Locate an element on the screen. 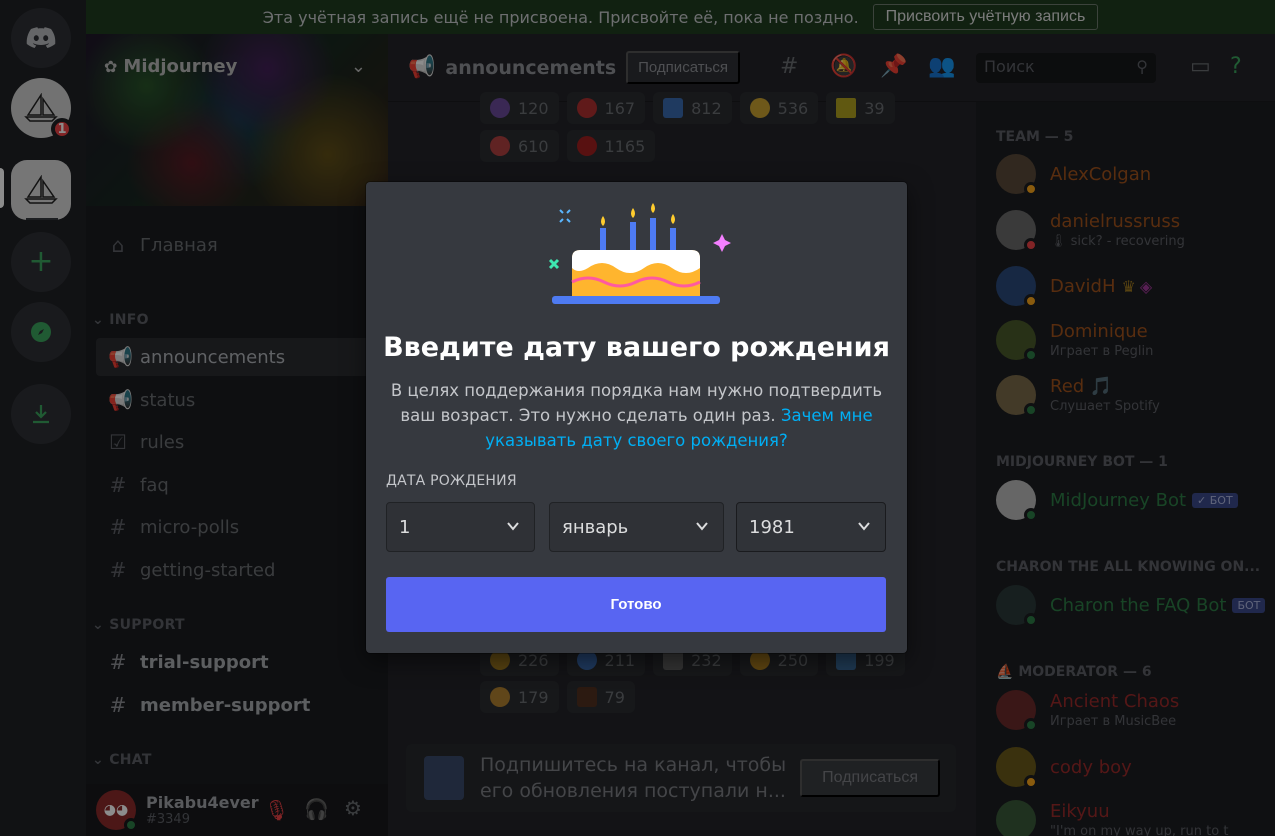  modal-title: Введите дату вашего рождения is located at coordinates (636, 347).